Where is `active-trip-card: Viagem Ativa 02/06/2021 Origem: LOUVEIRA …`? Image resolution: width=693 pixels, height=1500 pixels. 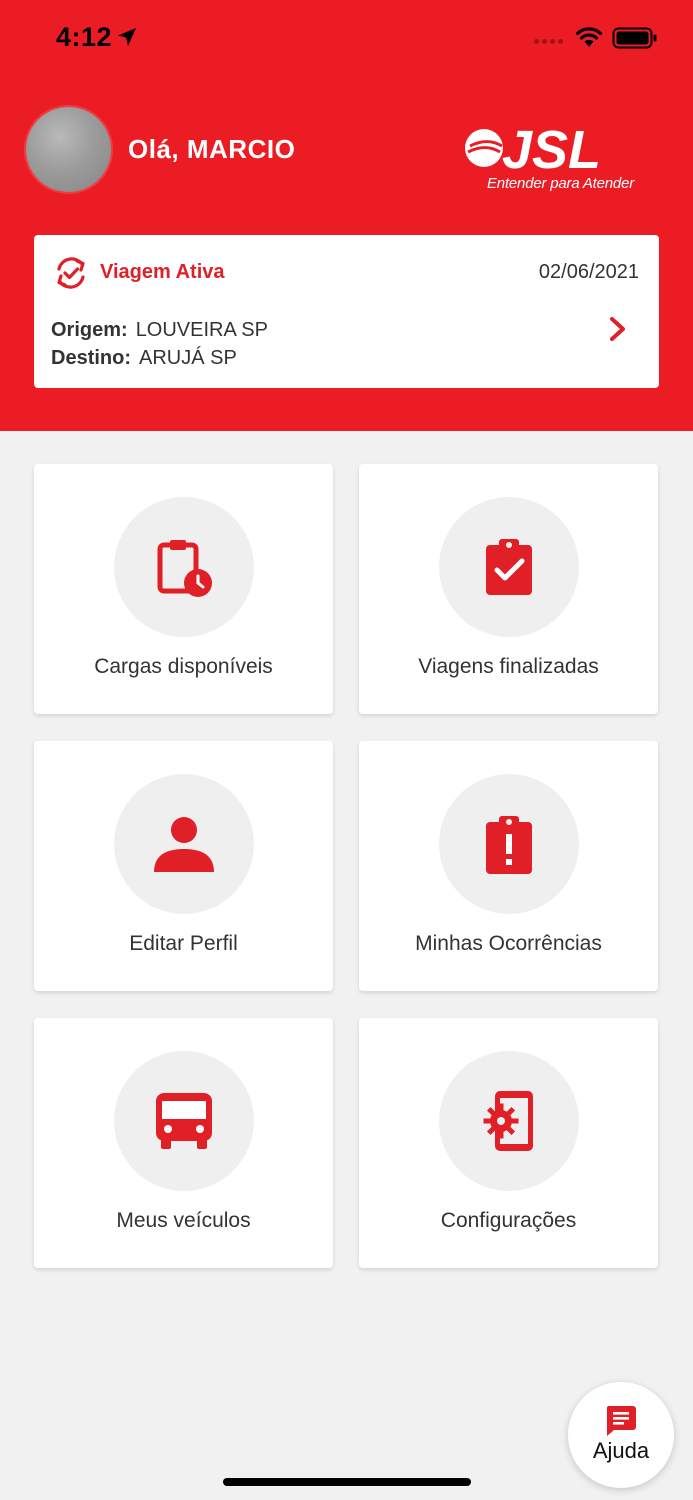
active-trip-card: Viagem Ativa 02/06/2021 Origem: LOUVEIRA … is located at coordinates (346, 311).